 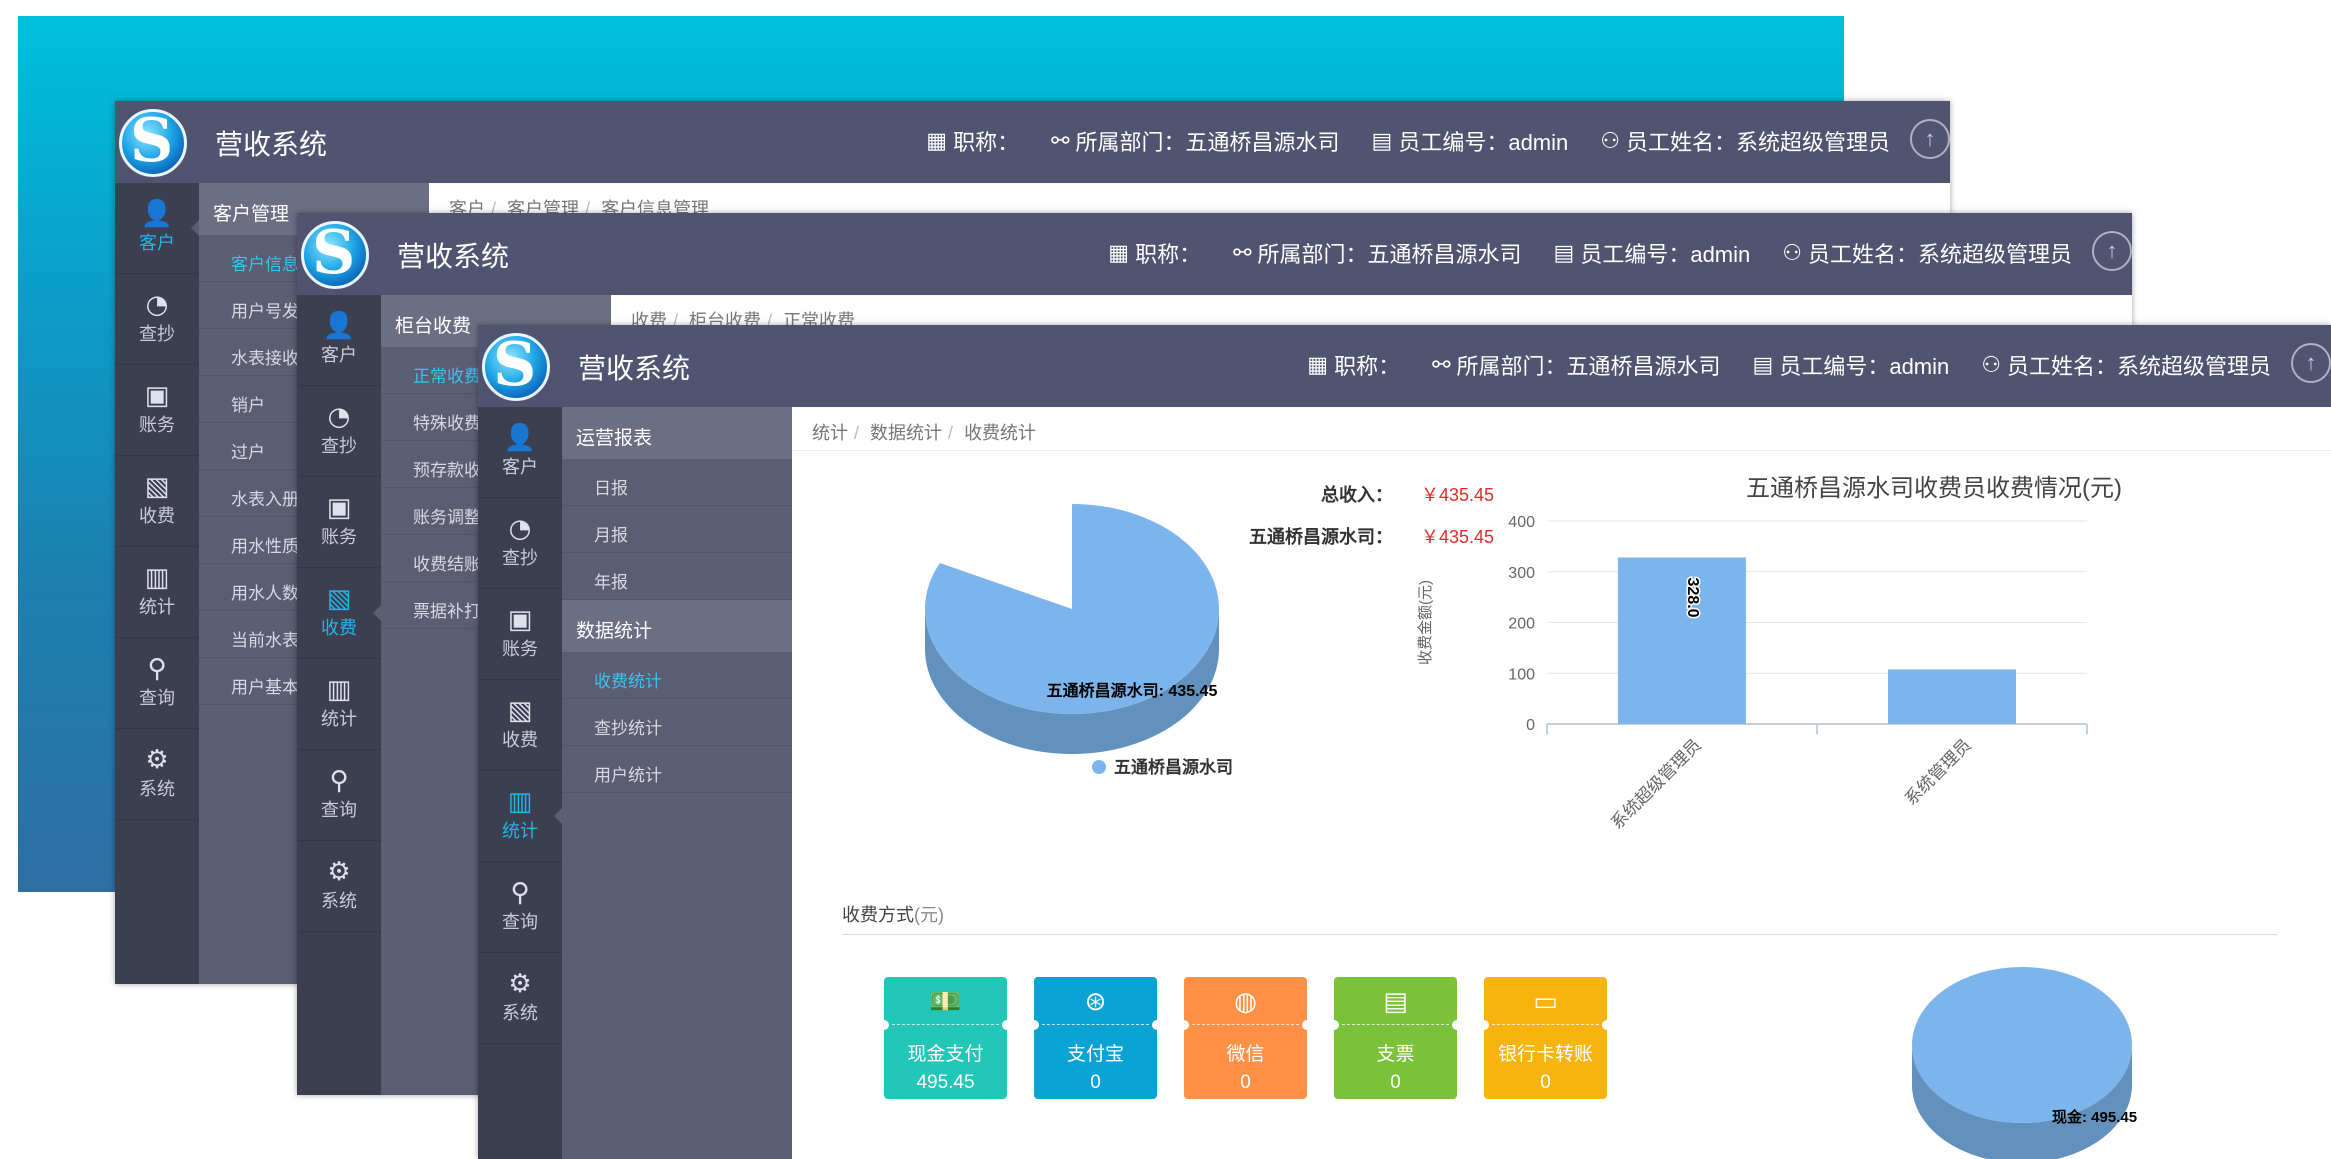 What do you see at coordinates (1545, 1001) in the screenshot?
I see `bank-card-icon: ▭` at bounding box center [1545, 1001].